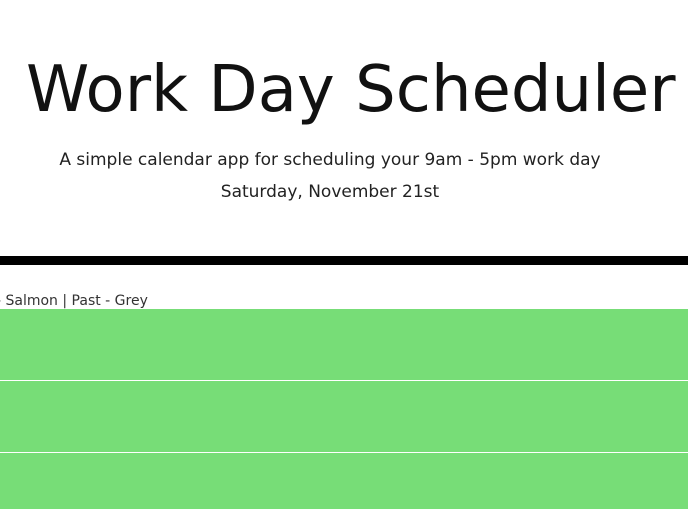 The width and height of the screenshot is (688, 509). What do you see at coordinates (74, 301) in the screenshot?
I see `color-legend: - Salmon | Past - Grey` at bounding box center [74, 301].